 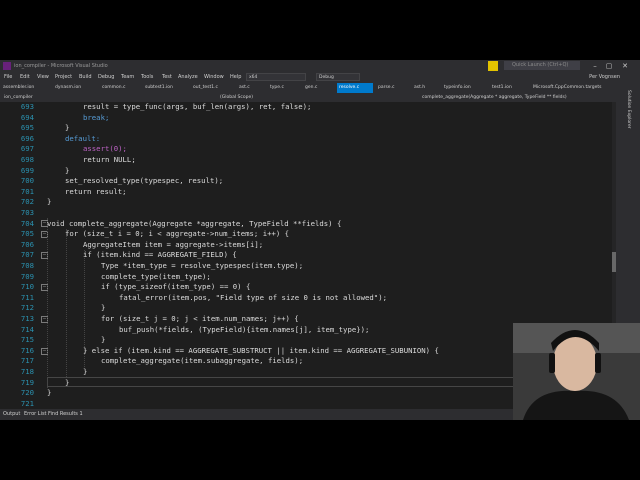 What do you see at coordinates (253, 88) in the screenshot?
I see `tab-ast-c: ast.c` at bounding box center [253, 88].